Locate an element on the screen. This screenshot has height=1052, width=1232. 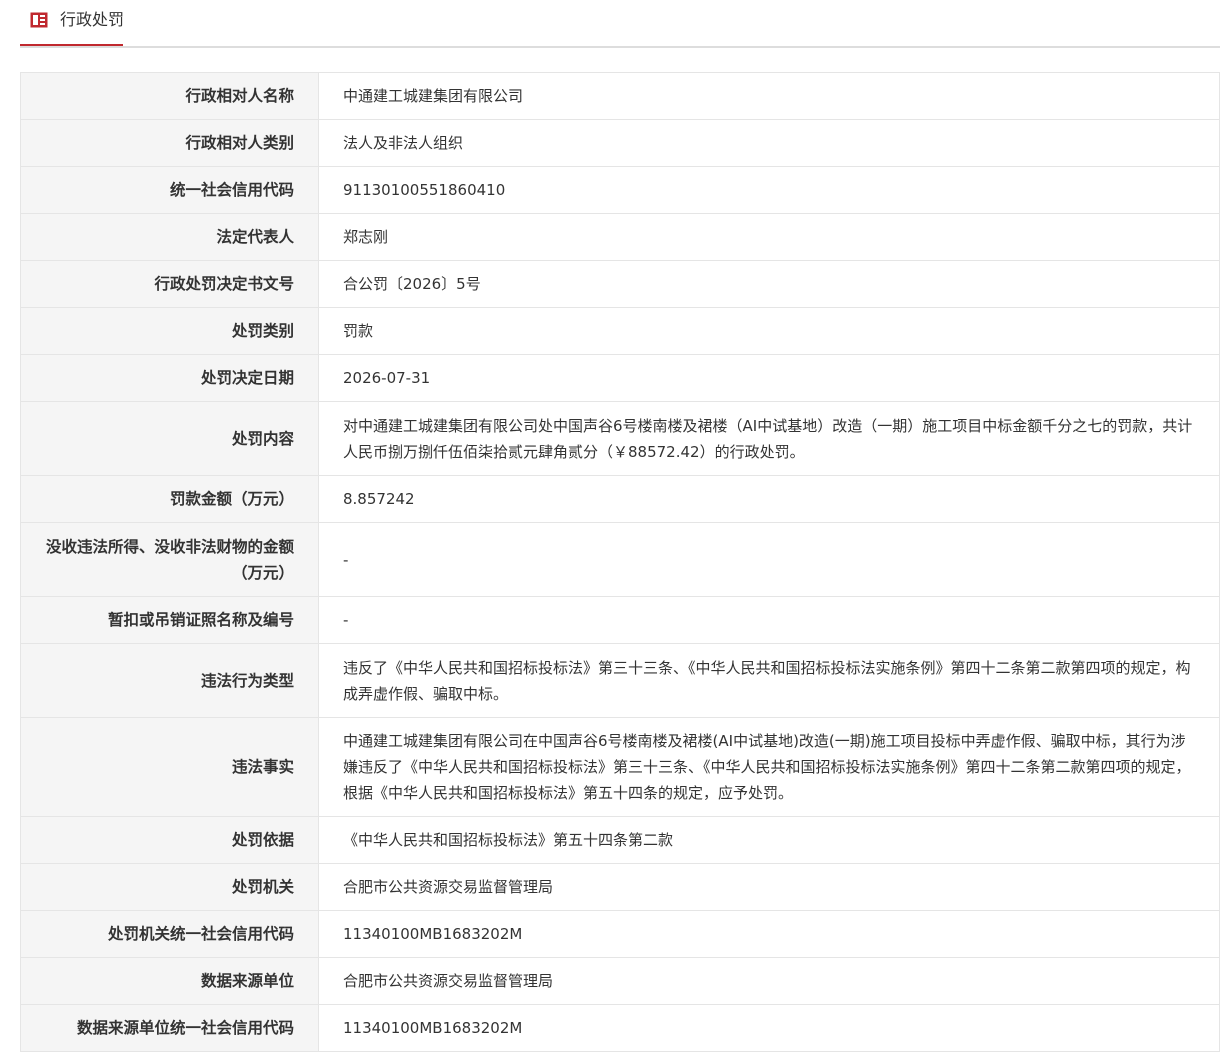
info-row: 暂扣或吊销证照名称及编号 - is located at coordinates (620, 620).